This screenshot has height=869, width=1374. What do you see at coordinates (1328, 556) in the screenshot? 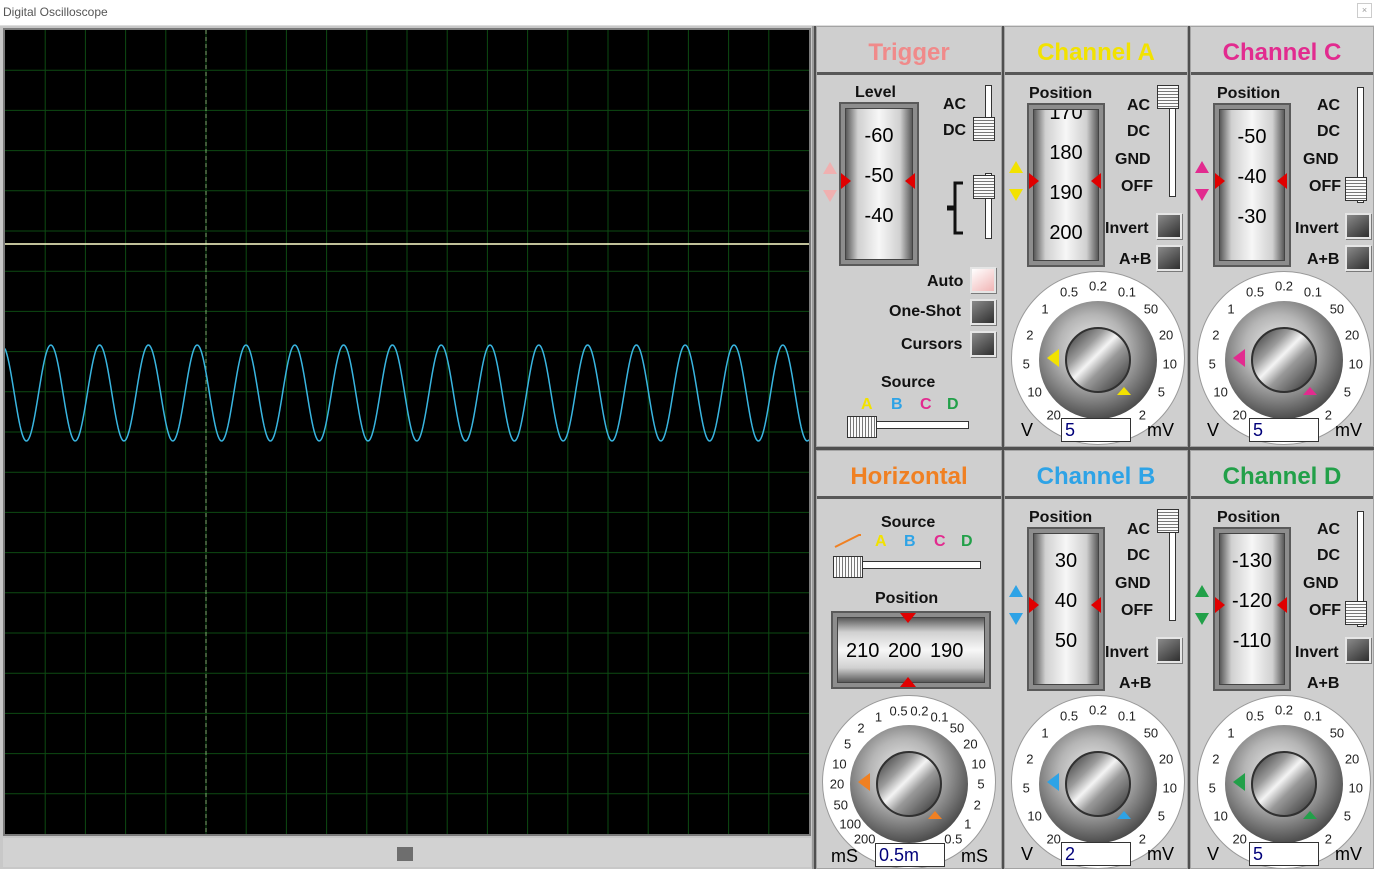
I see `channel-d-dc: DC` at bounding box center [1328, 556].